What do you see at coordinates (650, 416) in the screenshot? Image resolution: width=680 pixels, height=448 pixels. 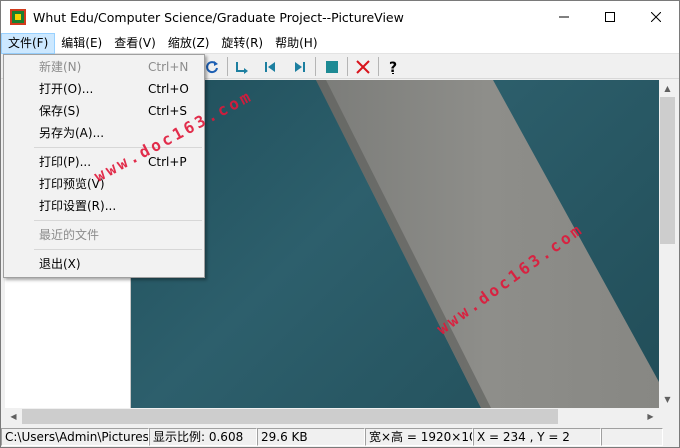 I see `scroll-right-arrow-icon: ▶` at bounding box center [650, 416].